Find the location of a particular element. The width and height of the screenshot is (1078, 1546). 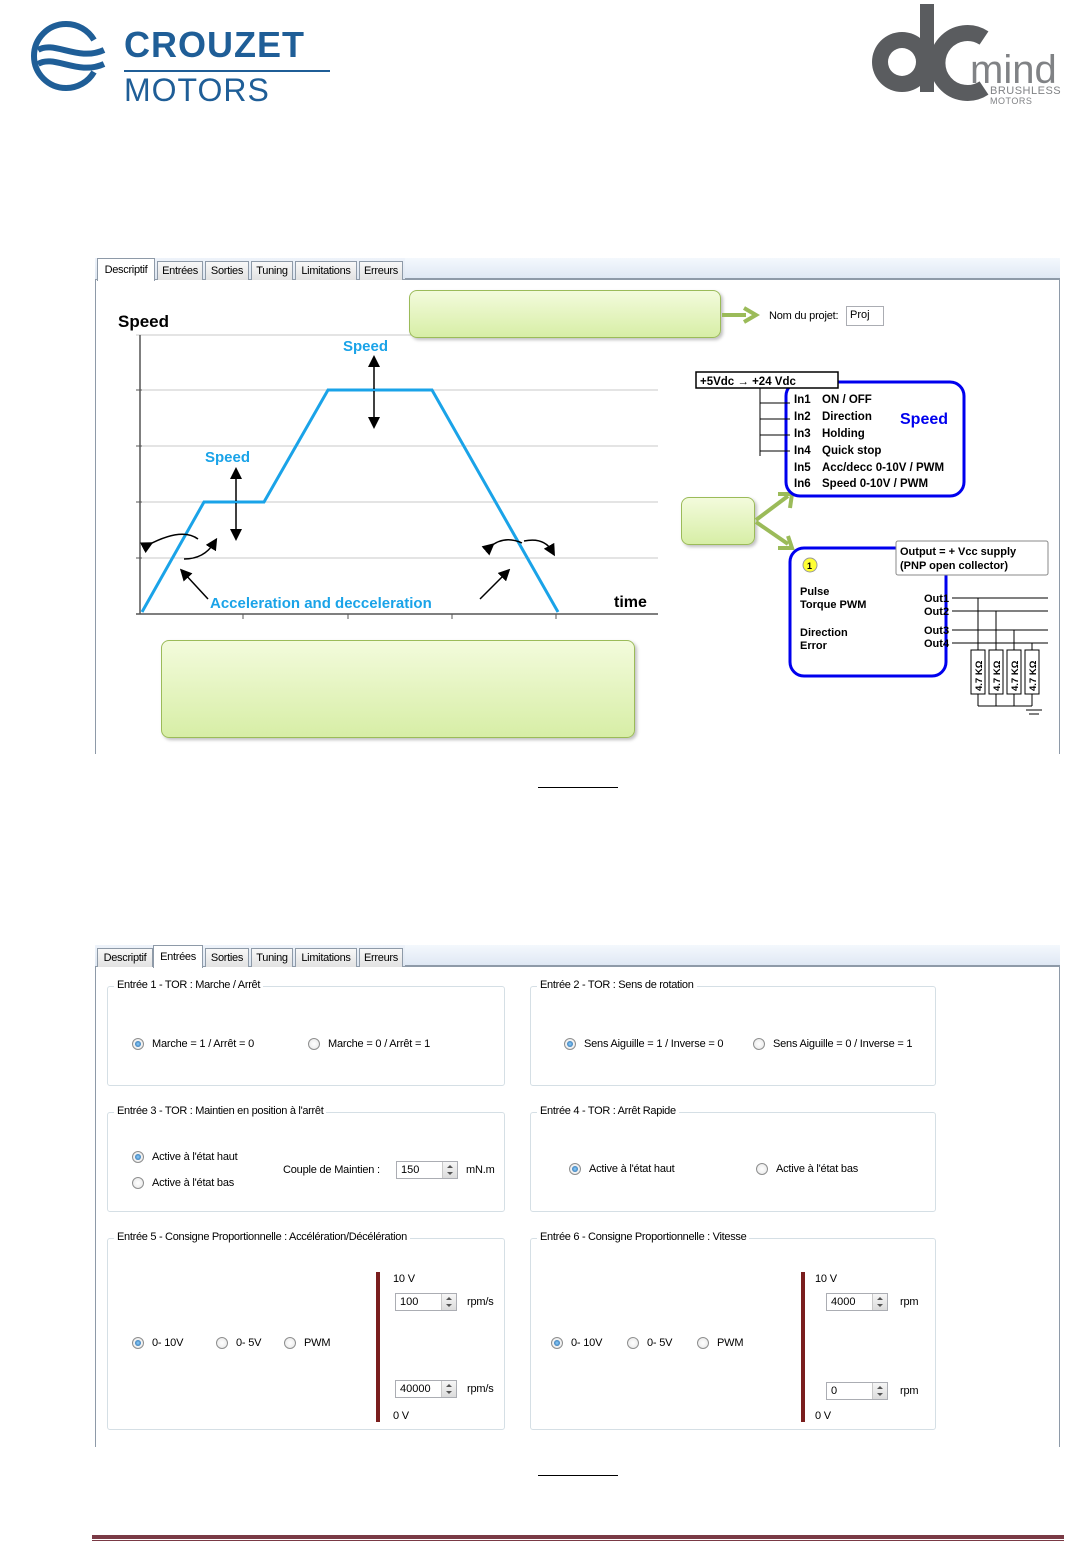

input-pin: In1 is located at coordinates (802, 400).